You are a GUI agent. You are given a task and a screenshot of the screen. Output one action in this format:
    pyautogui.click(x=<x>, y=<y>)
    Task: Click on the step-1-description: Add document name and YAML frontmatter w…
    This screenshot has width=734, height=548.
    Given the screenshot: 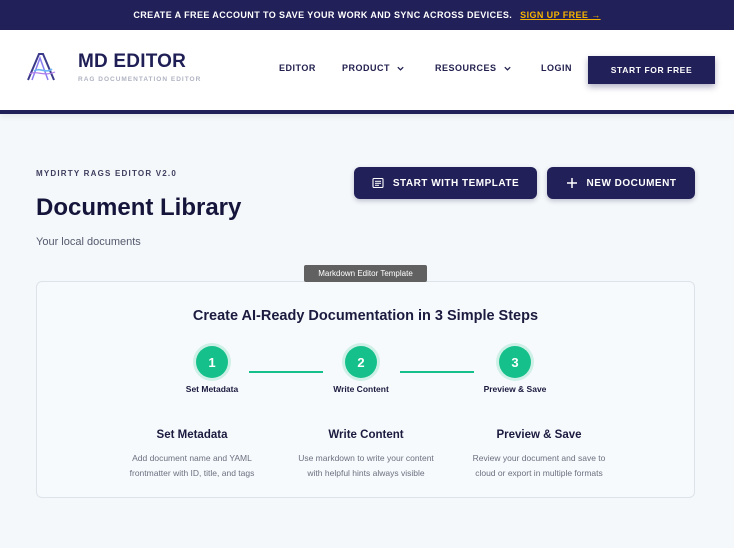 What is the action you would take?
    pyautogui.click(x=192, y=465)
    